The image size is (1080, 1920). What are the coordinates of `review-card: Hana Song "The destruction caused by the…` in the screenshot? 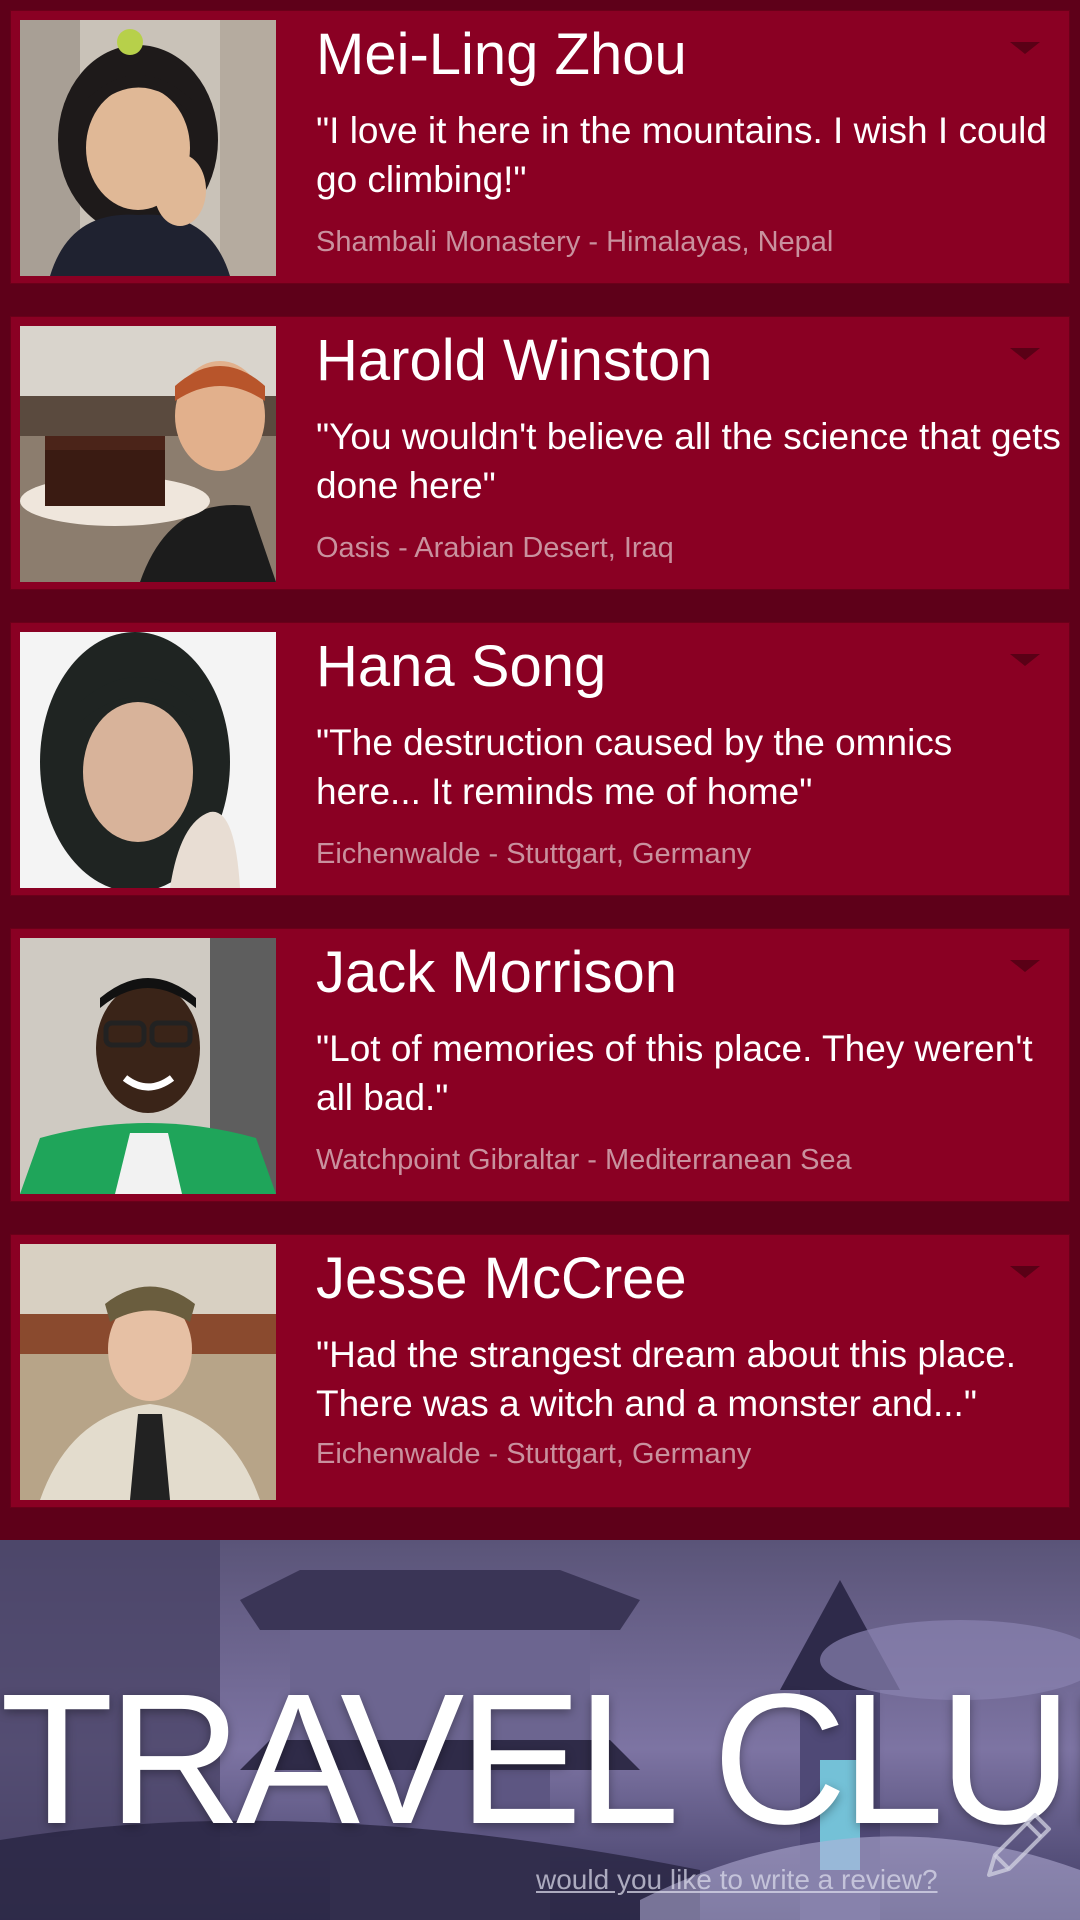 It's located at (540, 759).